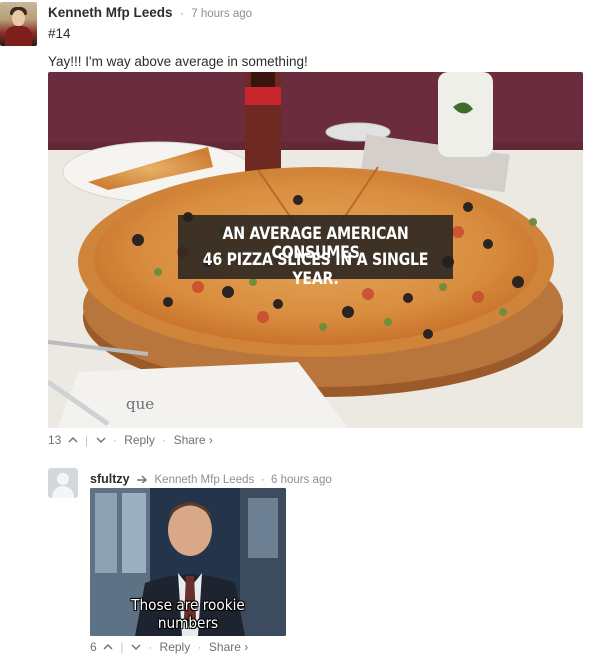 This screenshot has height=661, width=600. Describe the element at coordinates (301, 480) in the screenshot. I see `reply-time: 6 hours ago` at that location.